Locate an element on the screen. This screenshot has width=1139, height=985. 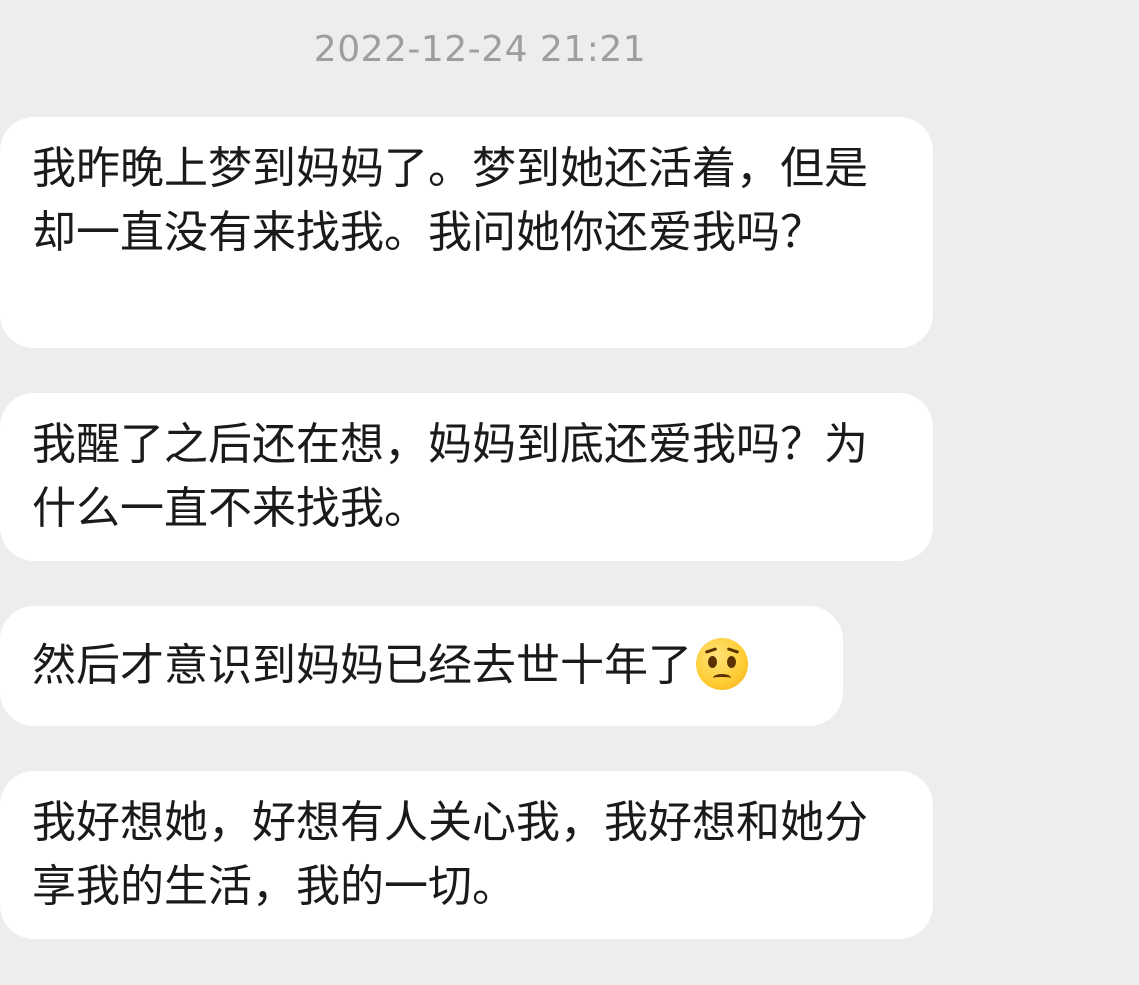
message-bubble: 然后才意识到妈妈已经去世十年了 is located at coordinates (421, 666).